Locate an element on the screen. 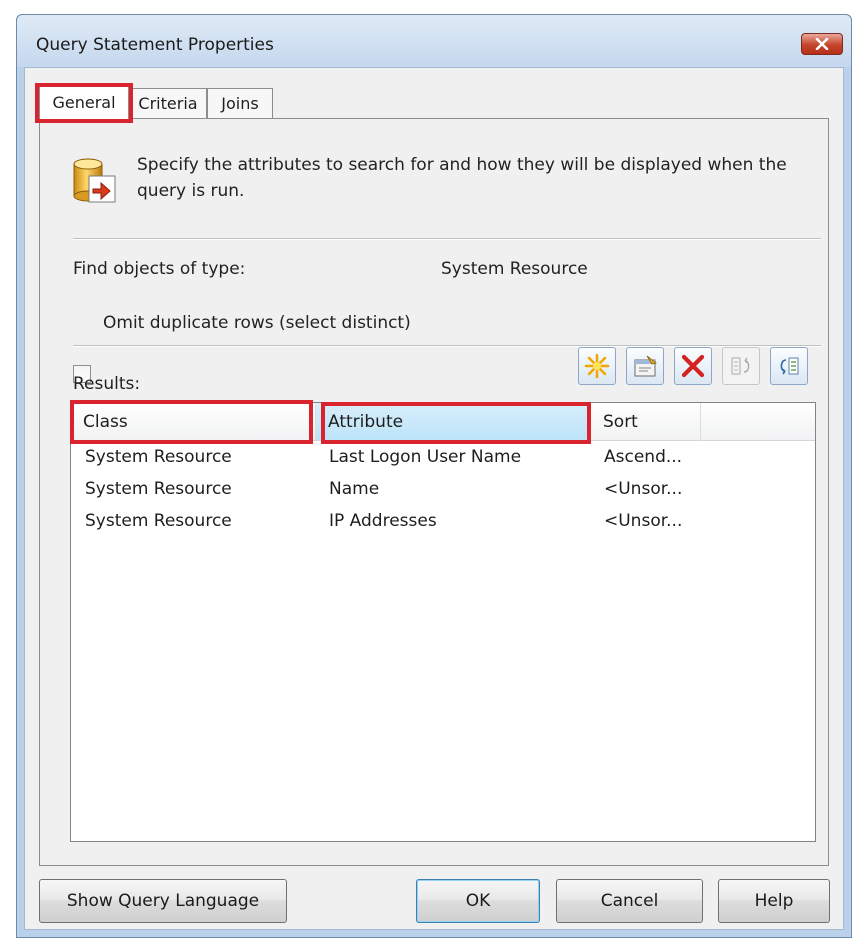 The height and width of the screenshot is (942, 855). delete-x-icon is located at coordinates (693, 366).